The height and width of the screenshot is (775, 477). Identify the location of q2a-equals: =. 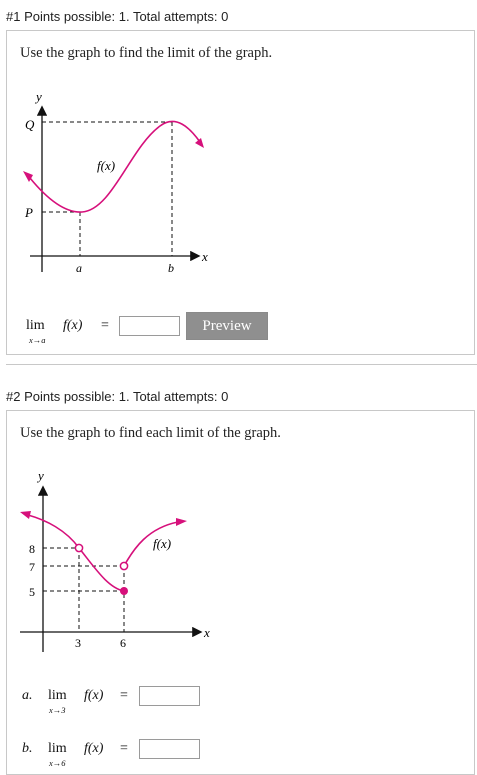
(124, 695).